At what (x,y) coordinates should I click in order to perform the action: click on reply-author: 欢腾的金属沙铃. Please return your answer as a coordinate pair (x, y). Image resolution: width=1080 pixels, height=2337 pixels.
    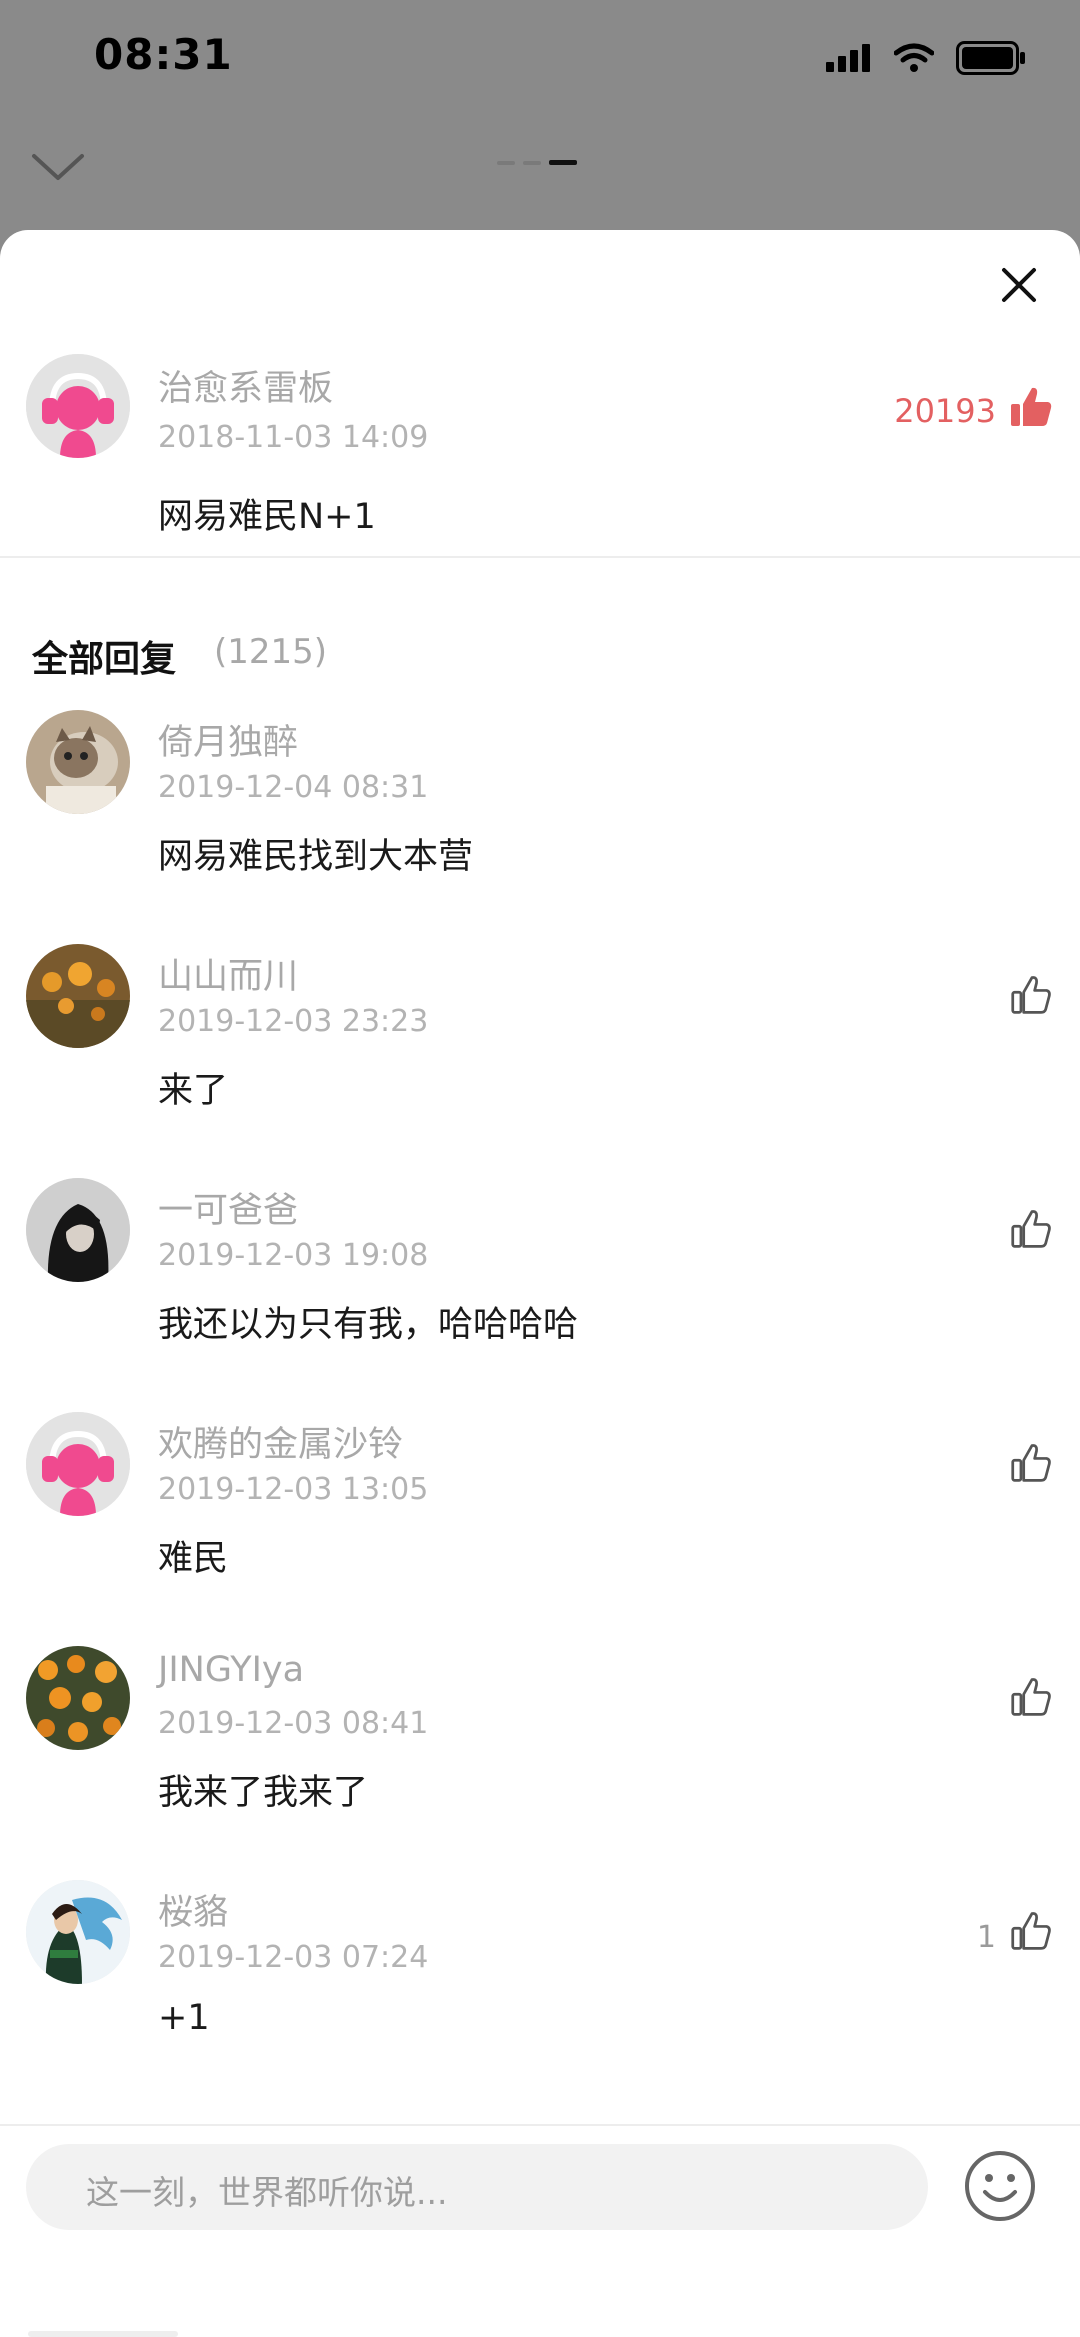
    Looking at the image, I should click on (280, 1441).